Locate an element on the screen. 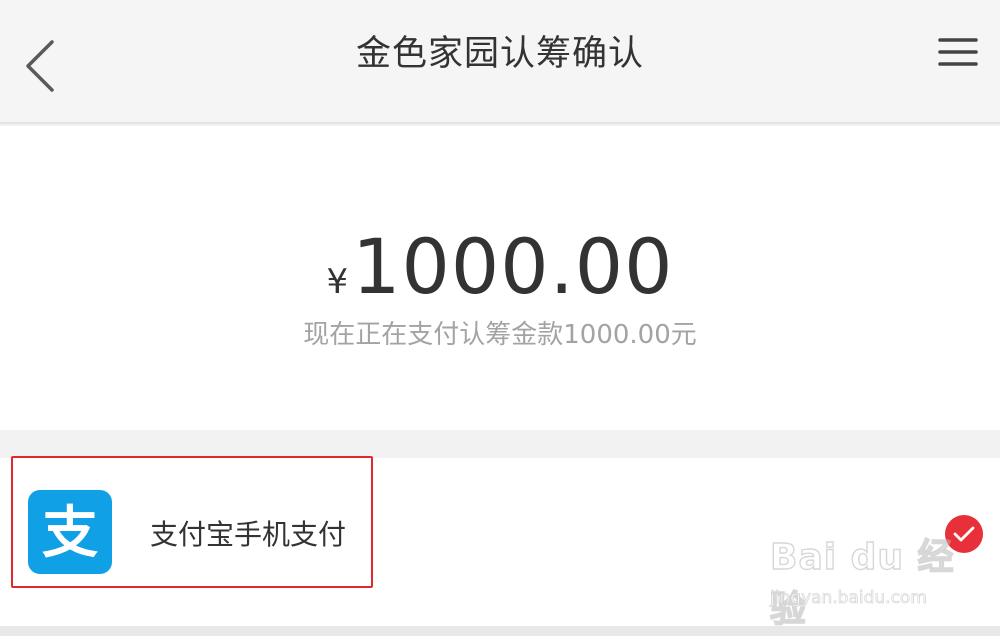  amount-display: ¥1000.00 is located at coordinates (500, 266).